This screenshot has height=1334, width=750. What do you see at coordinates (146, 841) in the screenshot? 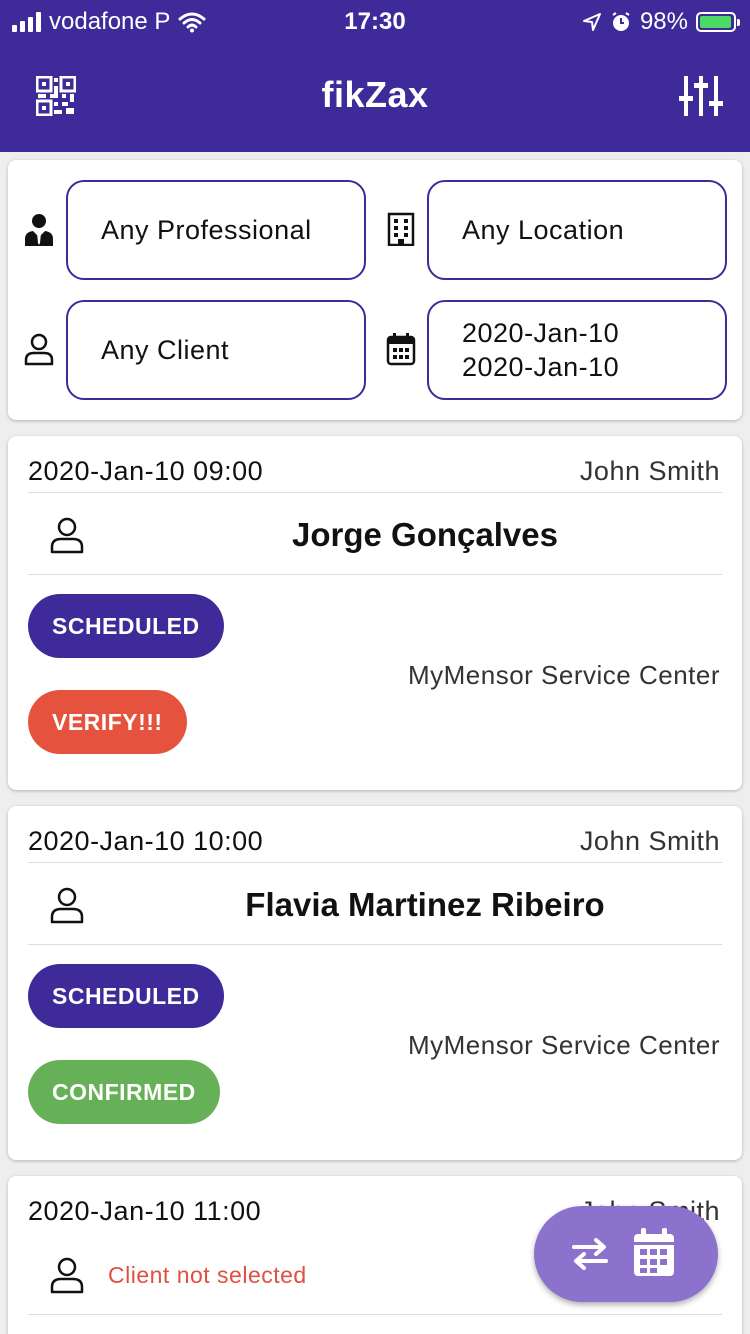
I see `appointment-datetime: 2020-Jan-10 10:00` at bounding box center [146, 841].